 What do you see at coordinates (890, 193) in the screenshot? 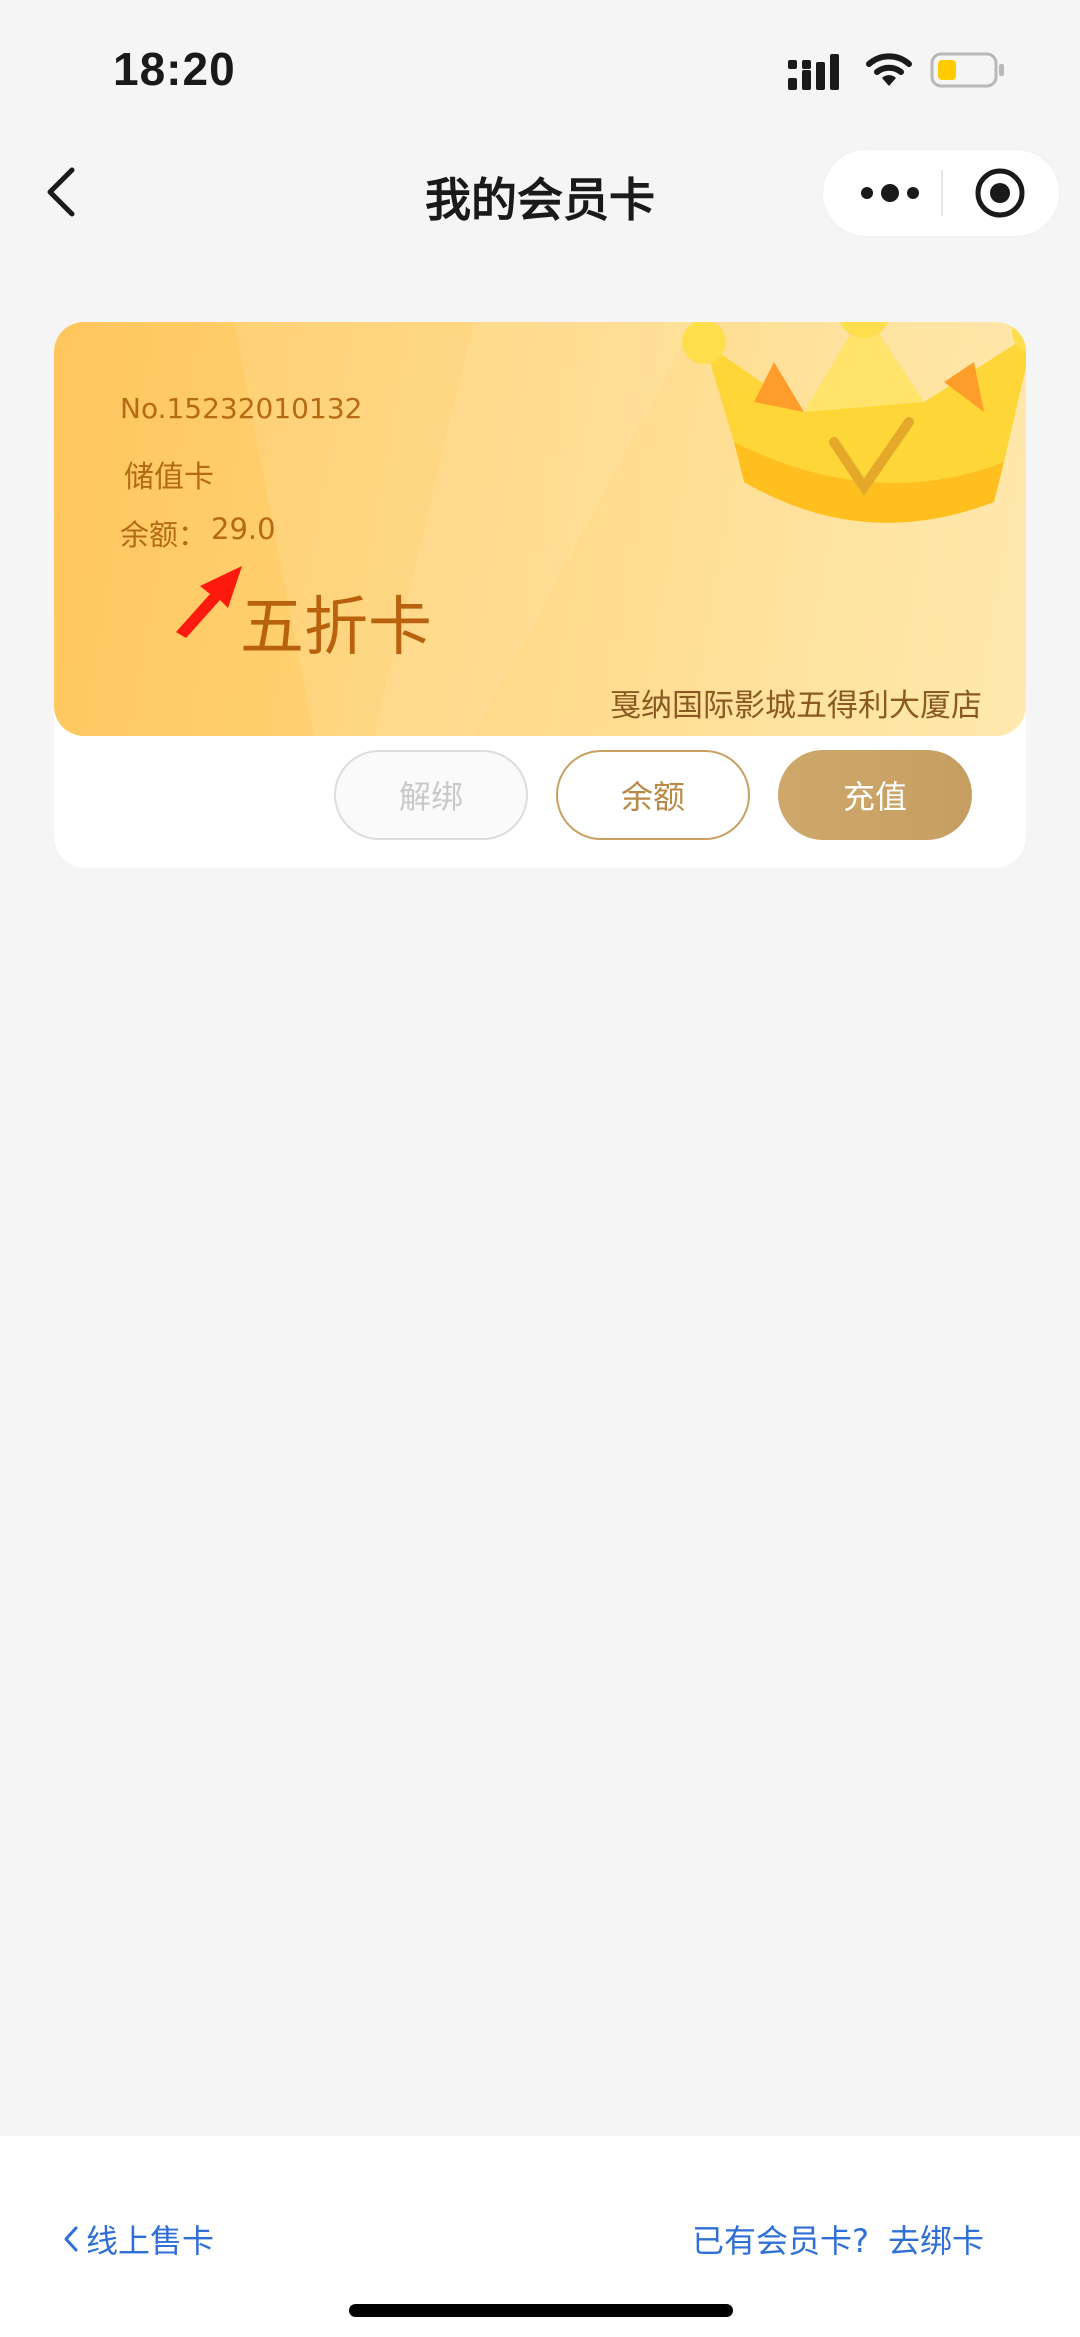
I see `more-dots-icon` at bounding box center [890, 193].